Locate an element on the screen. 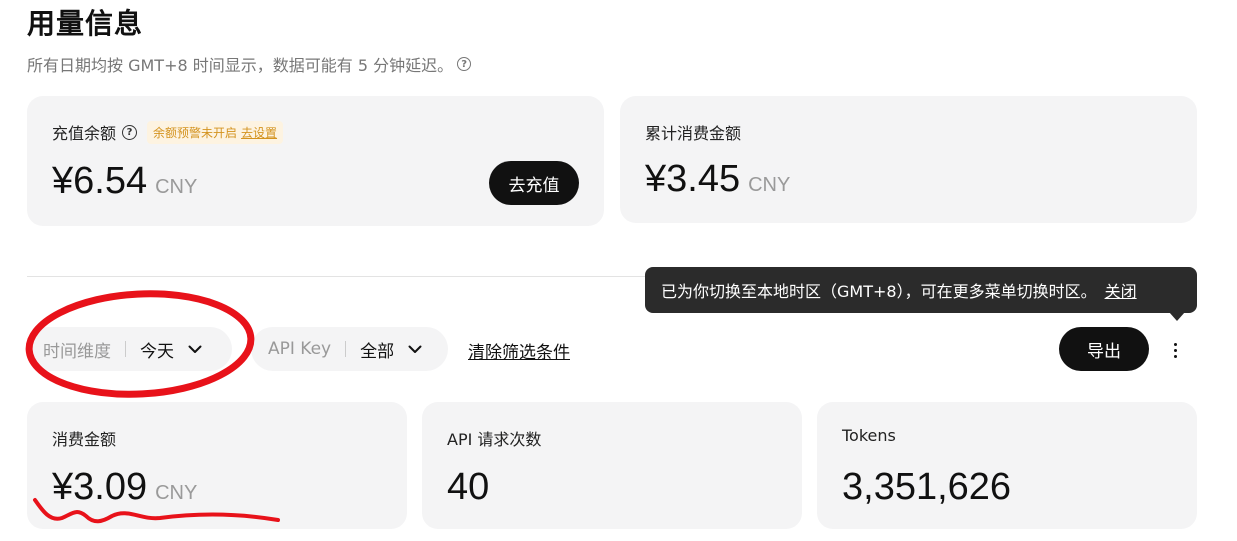 The width and height of the screenshot is (1237, 541). balance-amount-row: ¥6.54 CNY is located at coordinates (124, 181).